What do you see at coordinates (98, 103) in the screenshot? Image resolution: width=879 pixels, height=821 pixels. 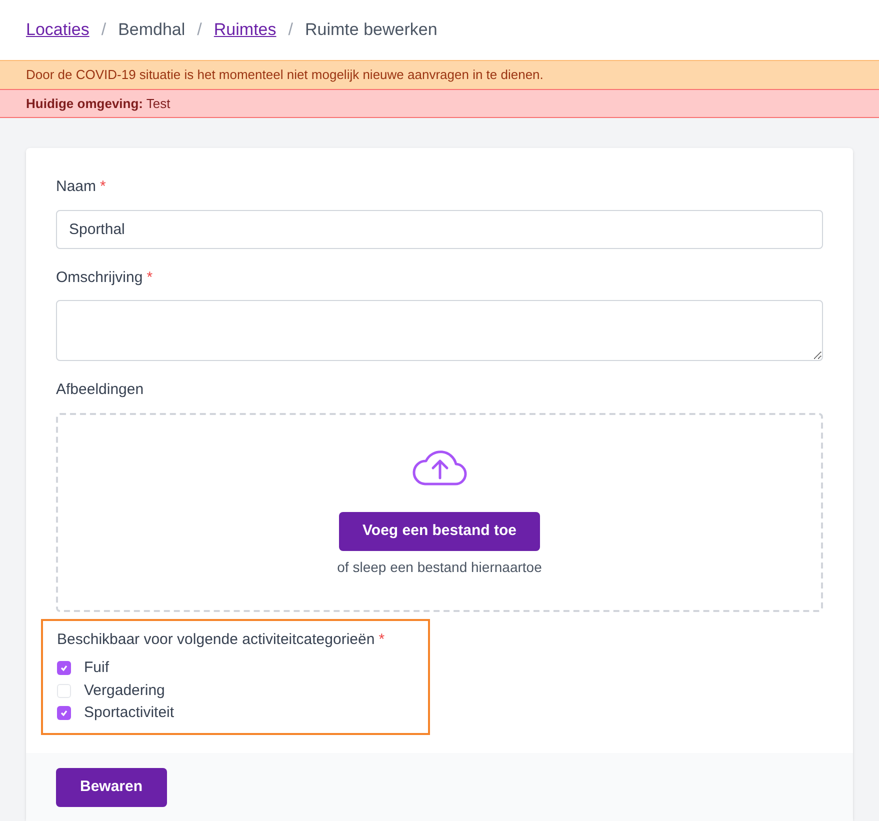 I see `banner-text: Huidige omgeving: Test` at bounding box center [98, 103].